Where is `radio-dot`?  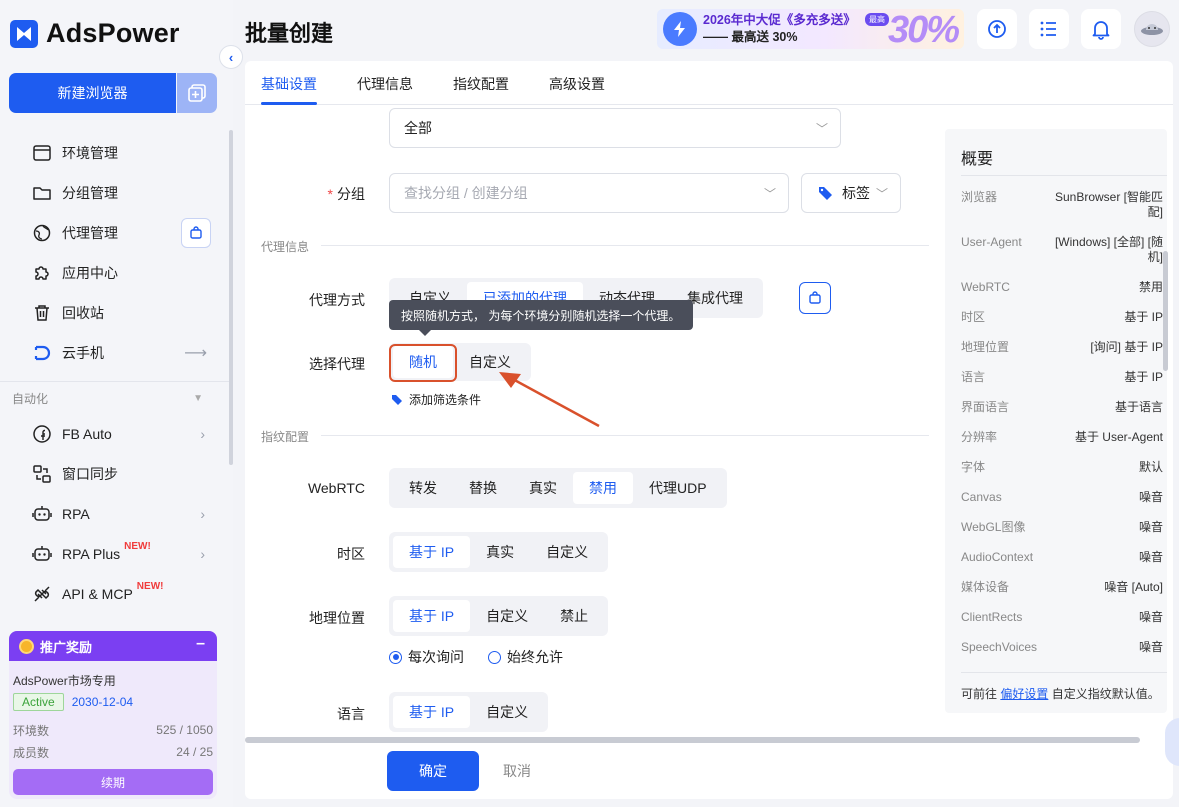 radio-dot is located at coordinates (494, 657).